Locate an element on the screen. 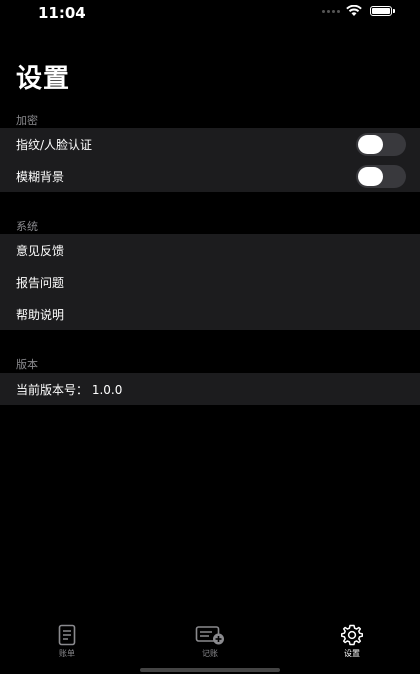 The image size is (420, 674). tab-record: 记账 is located at coordinates (210, 641).